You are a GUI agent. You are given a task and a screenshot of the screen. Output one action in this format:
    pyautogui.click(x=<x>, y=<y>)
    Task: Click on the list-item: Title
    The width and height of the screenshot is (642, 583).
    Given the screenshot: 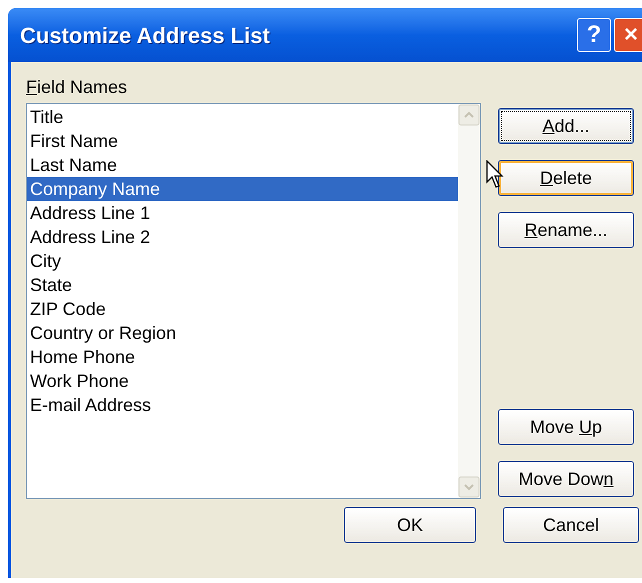 What is the action you would take?
    pyautogui.click(x=242, y=117)
    